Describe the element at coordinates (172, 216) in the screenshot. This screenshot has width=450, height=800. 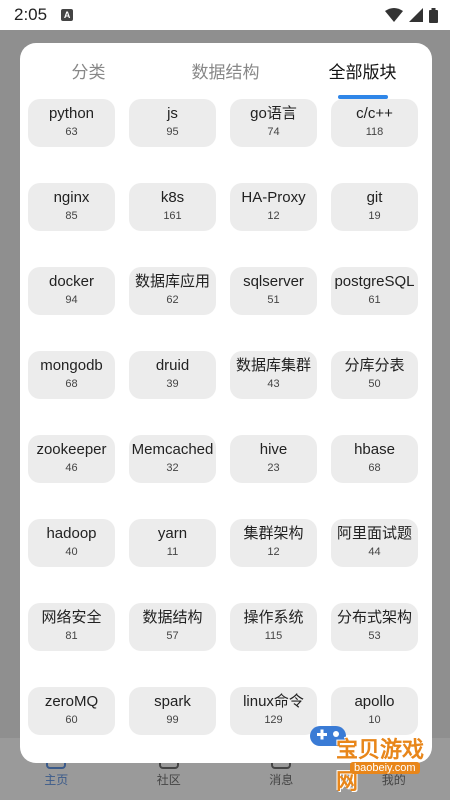
I see `forum-post-count: 161` at that location.